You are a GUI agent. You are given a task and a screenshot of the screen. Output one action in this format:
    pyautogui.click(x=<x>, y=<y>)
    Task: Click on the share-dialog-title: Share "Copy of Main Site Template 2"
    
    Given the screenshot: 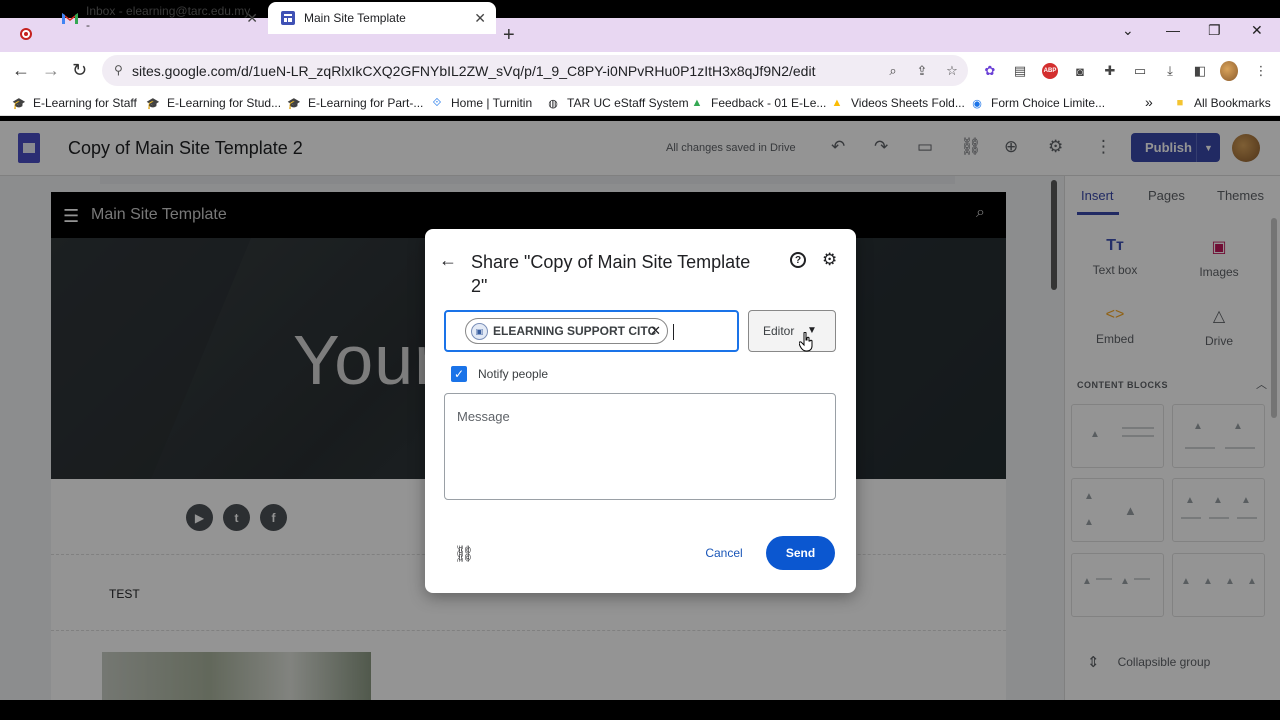 What is the action you would take?
    pyautogui.click(x=611, y=274)
    